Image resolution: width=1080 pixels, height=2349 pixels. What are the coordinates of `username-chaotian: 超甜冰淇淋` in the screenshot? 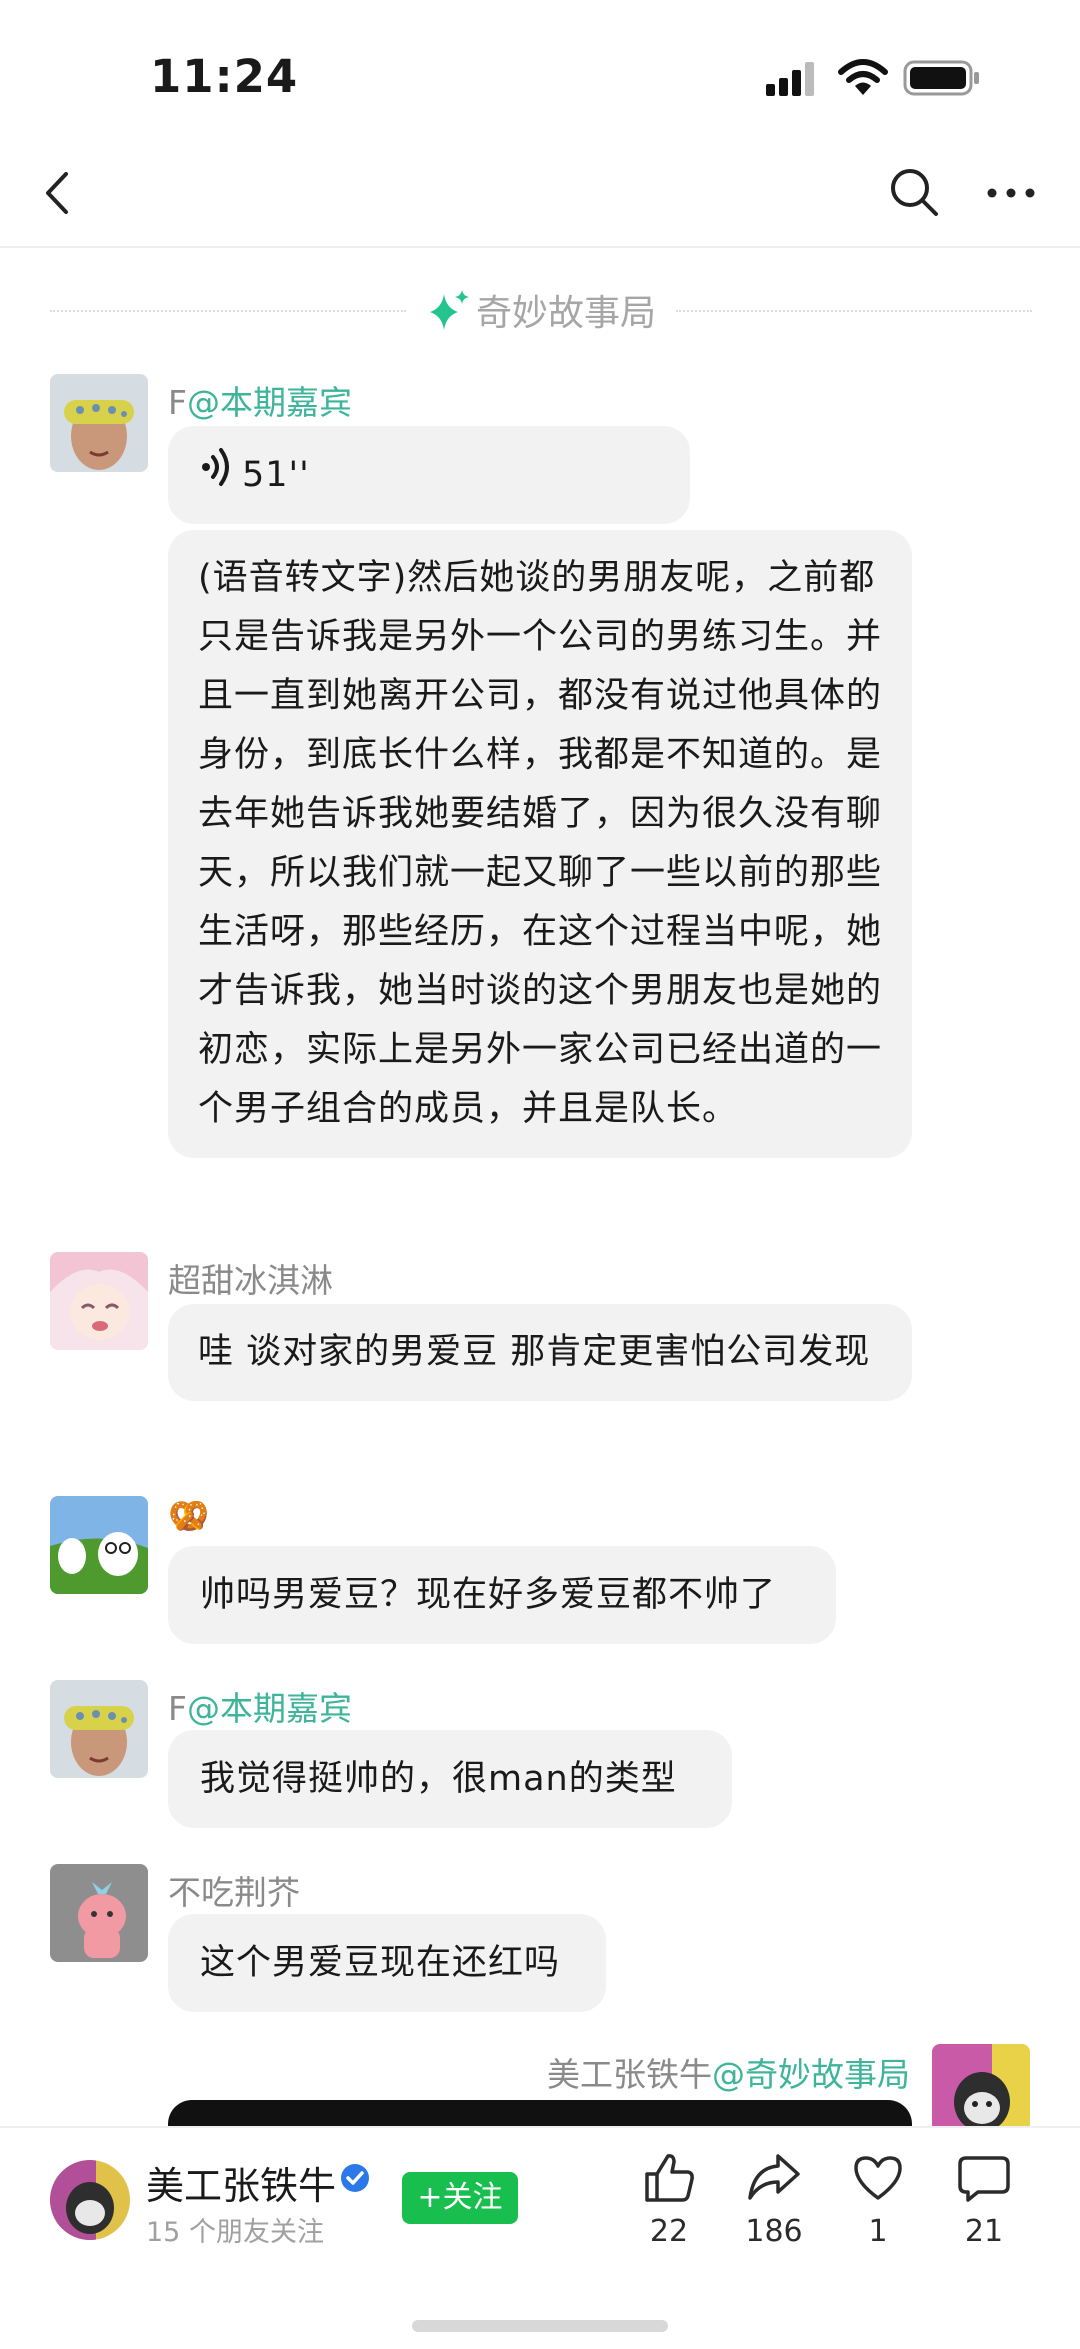 It's located at (250, 1280).